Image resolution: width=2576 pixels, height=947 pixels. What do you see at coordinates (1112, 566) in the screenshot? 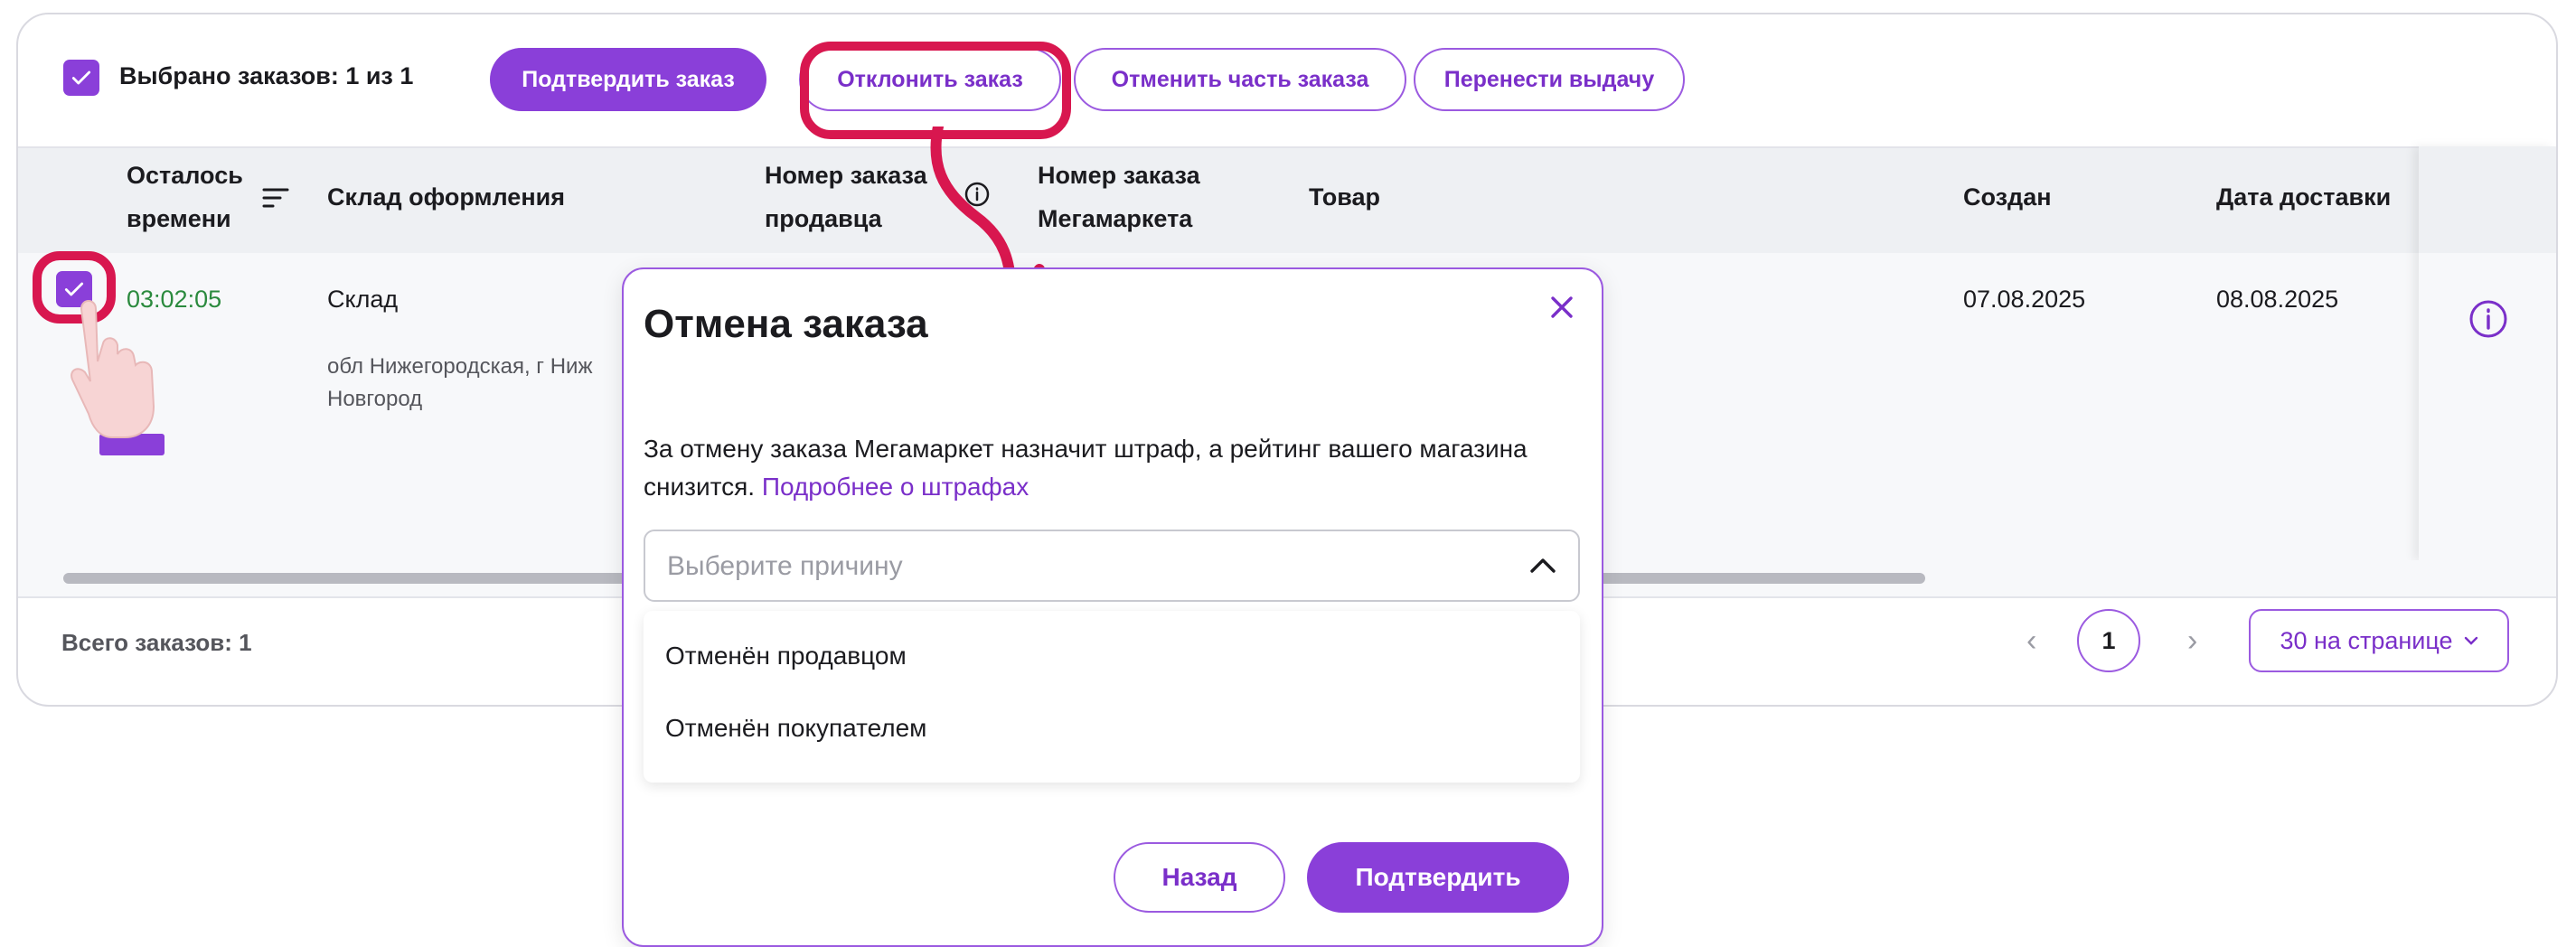
I see `reason-select: Выберите причину` at bounding box center [1112, 566].